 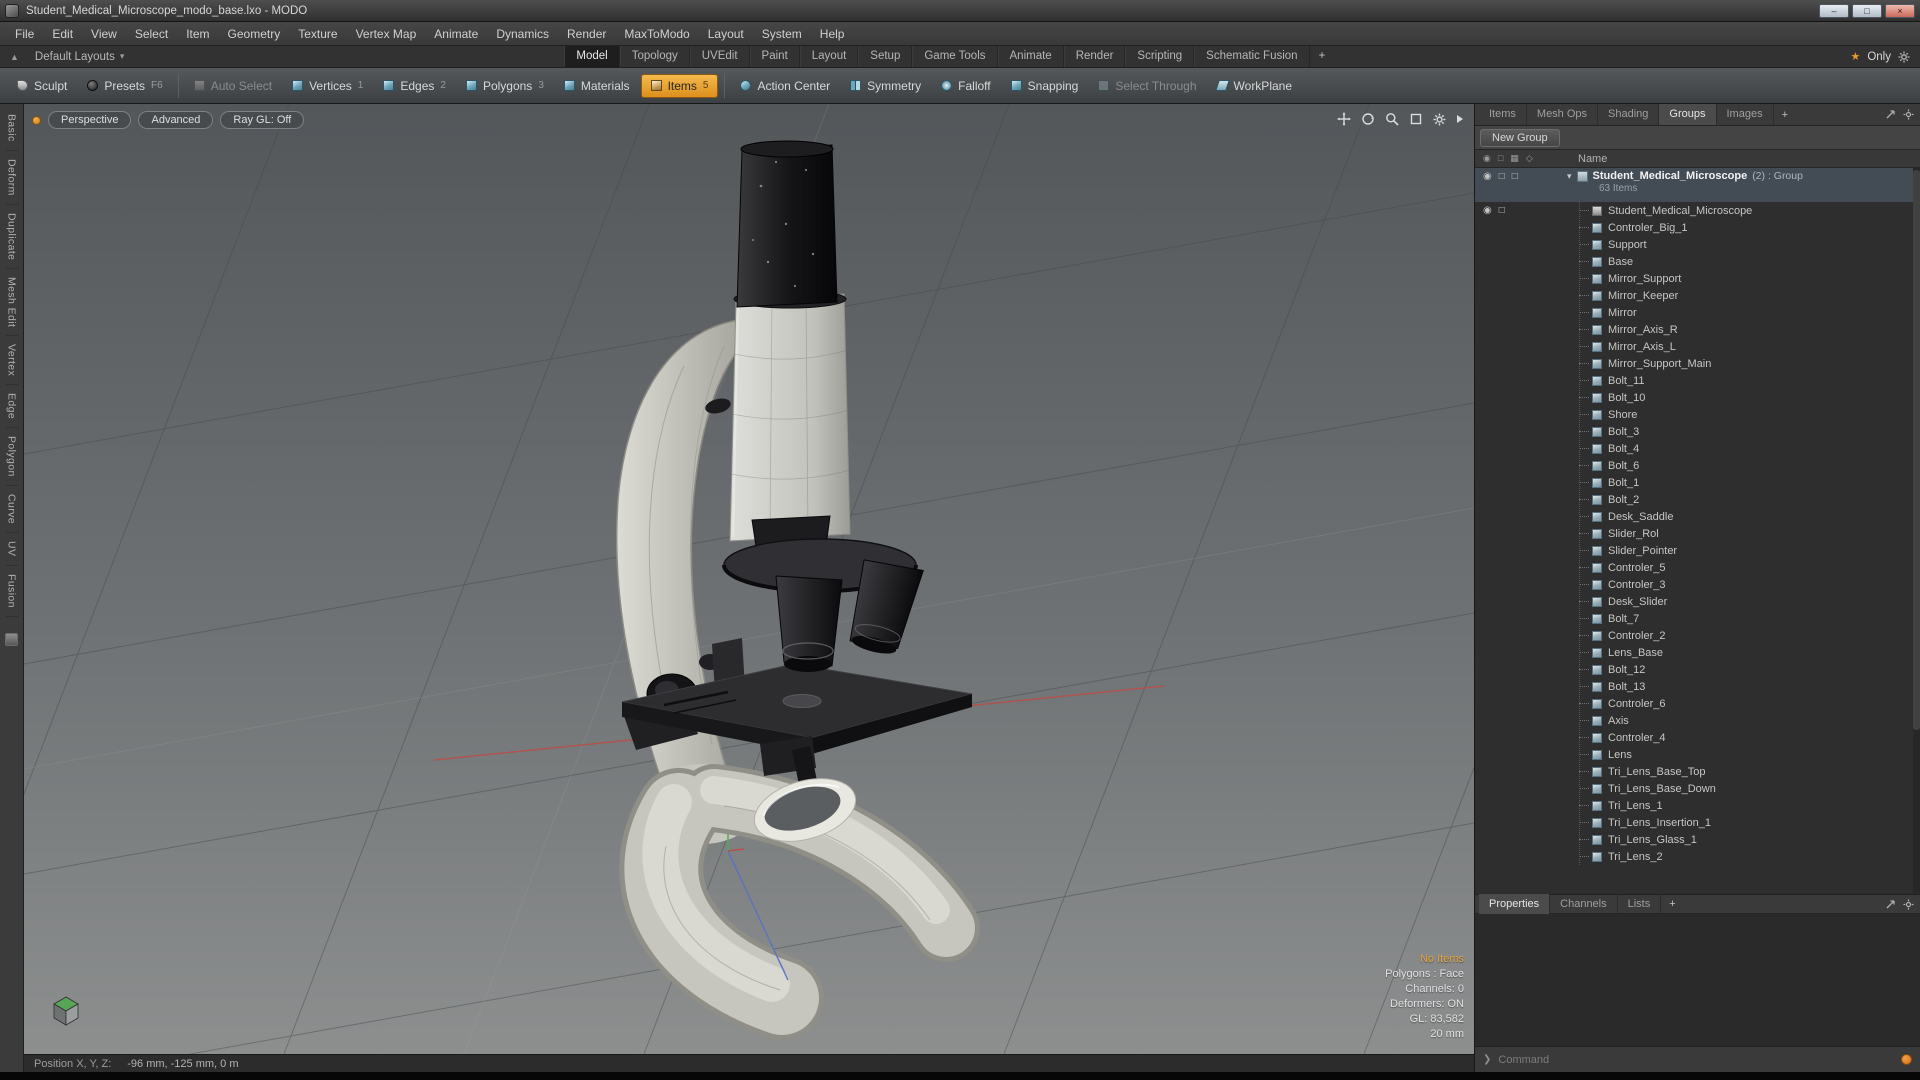 What do you see at coordinates (1094, 56) in the screenshot?
I see `layout-tab: Render` at bounding box center [1094, 56].